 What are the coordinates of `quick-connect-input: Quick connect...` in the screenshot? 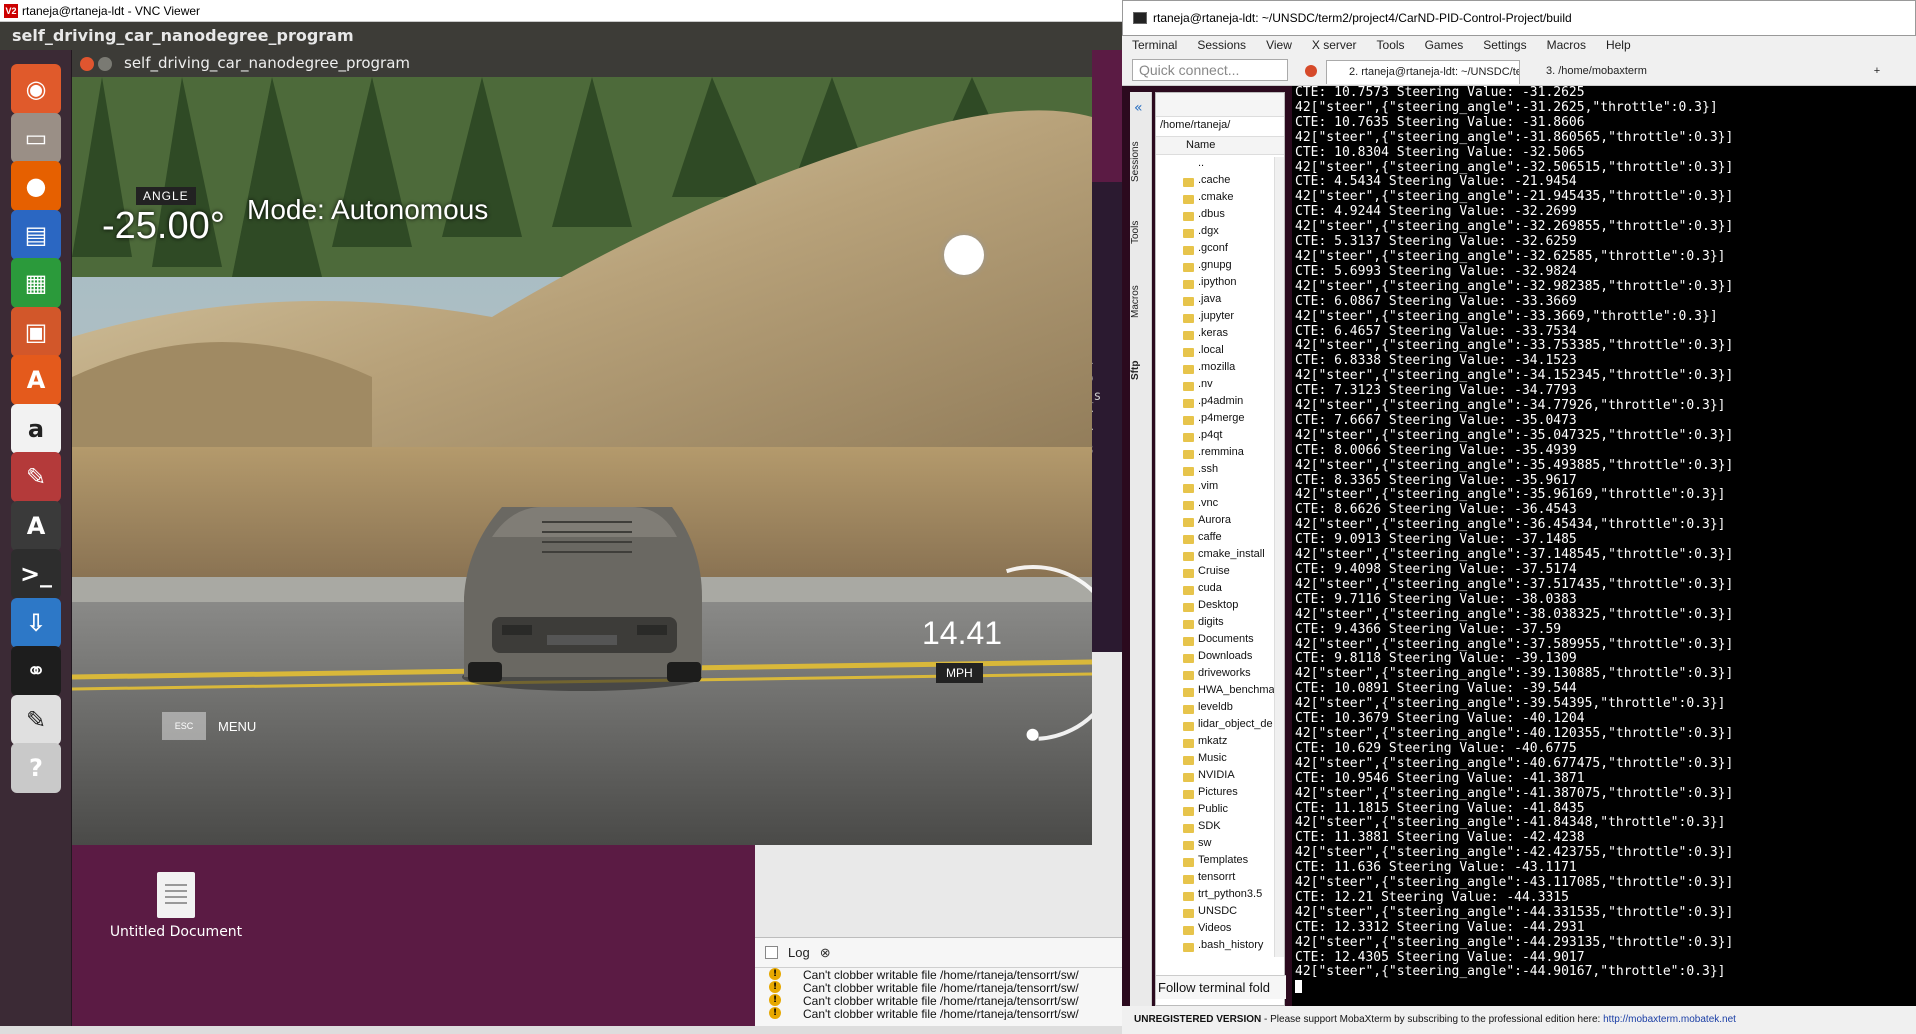 It's located at (1210, 70).